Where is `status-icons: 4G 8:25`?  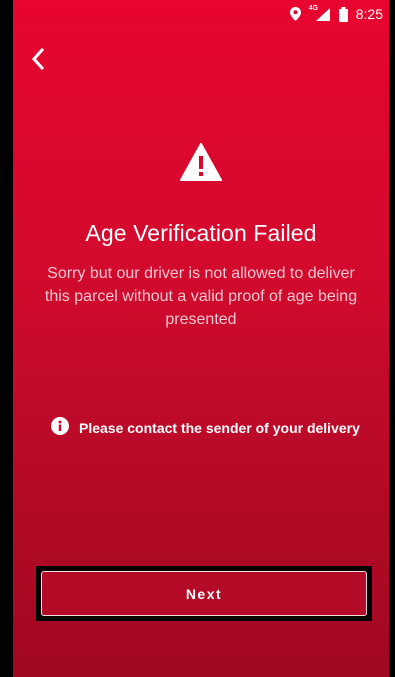
status-icons: 4G 8:25 is located at coordinates (336, 13).